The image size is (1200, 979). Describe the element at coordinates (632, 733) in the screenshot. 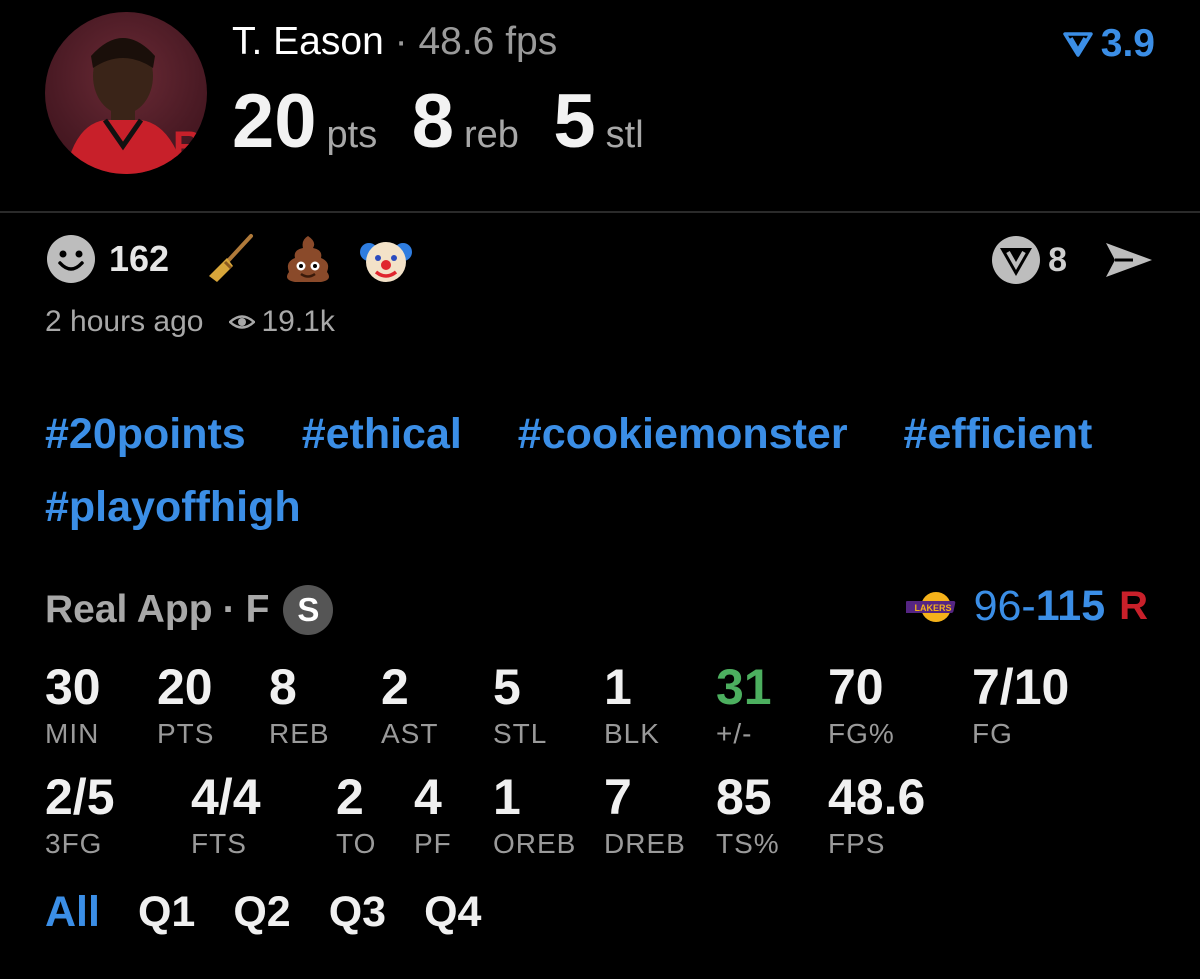

I see `stat-label: BLK` at that location.